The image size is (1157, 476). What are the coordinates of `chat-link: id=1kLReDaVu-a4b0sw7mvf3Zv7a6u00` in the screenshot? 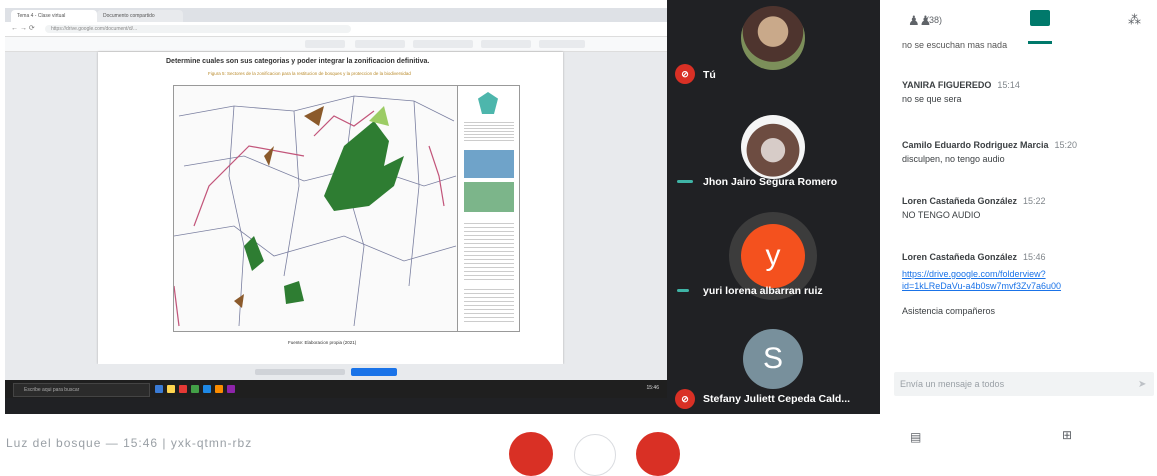 It's located at (1022, 286).